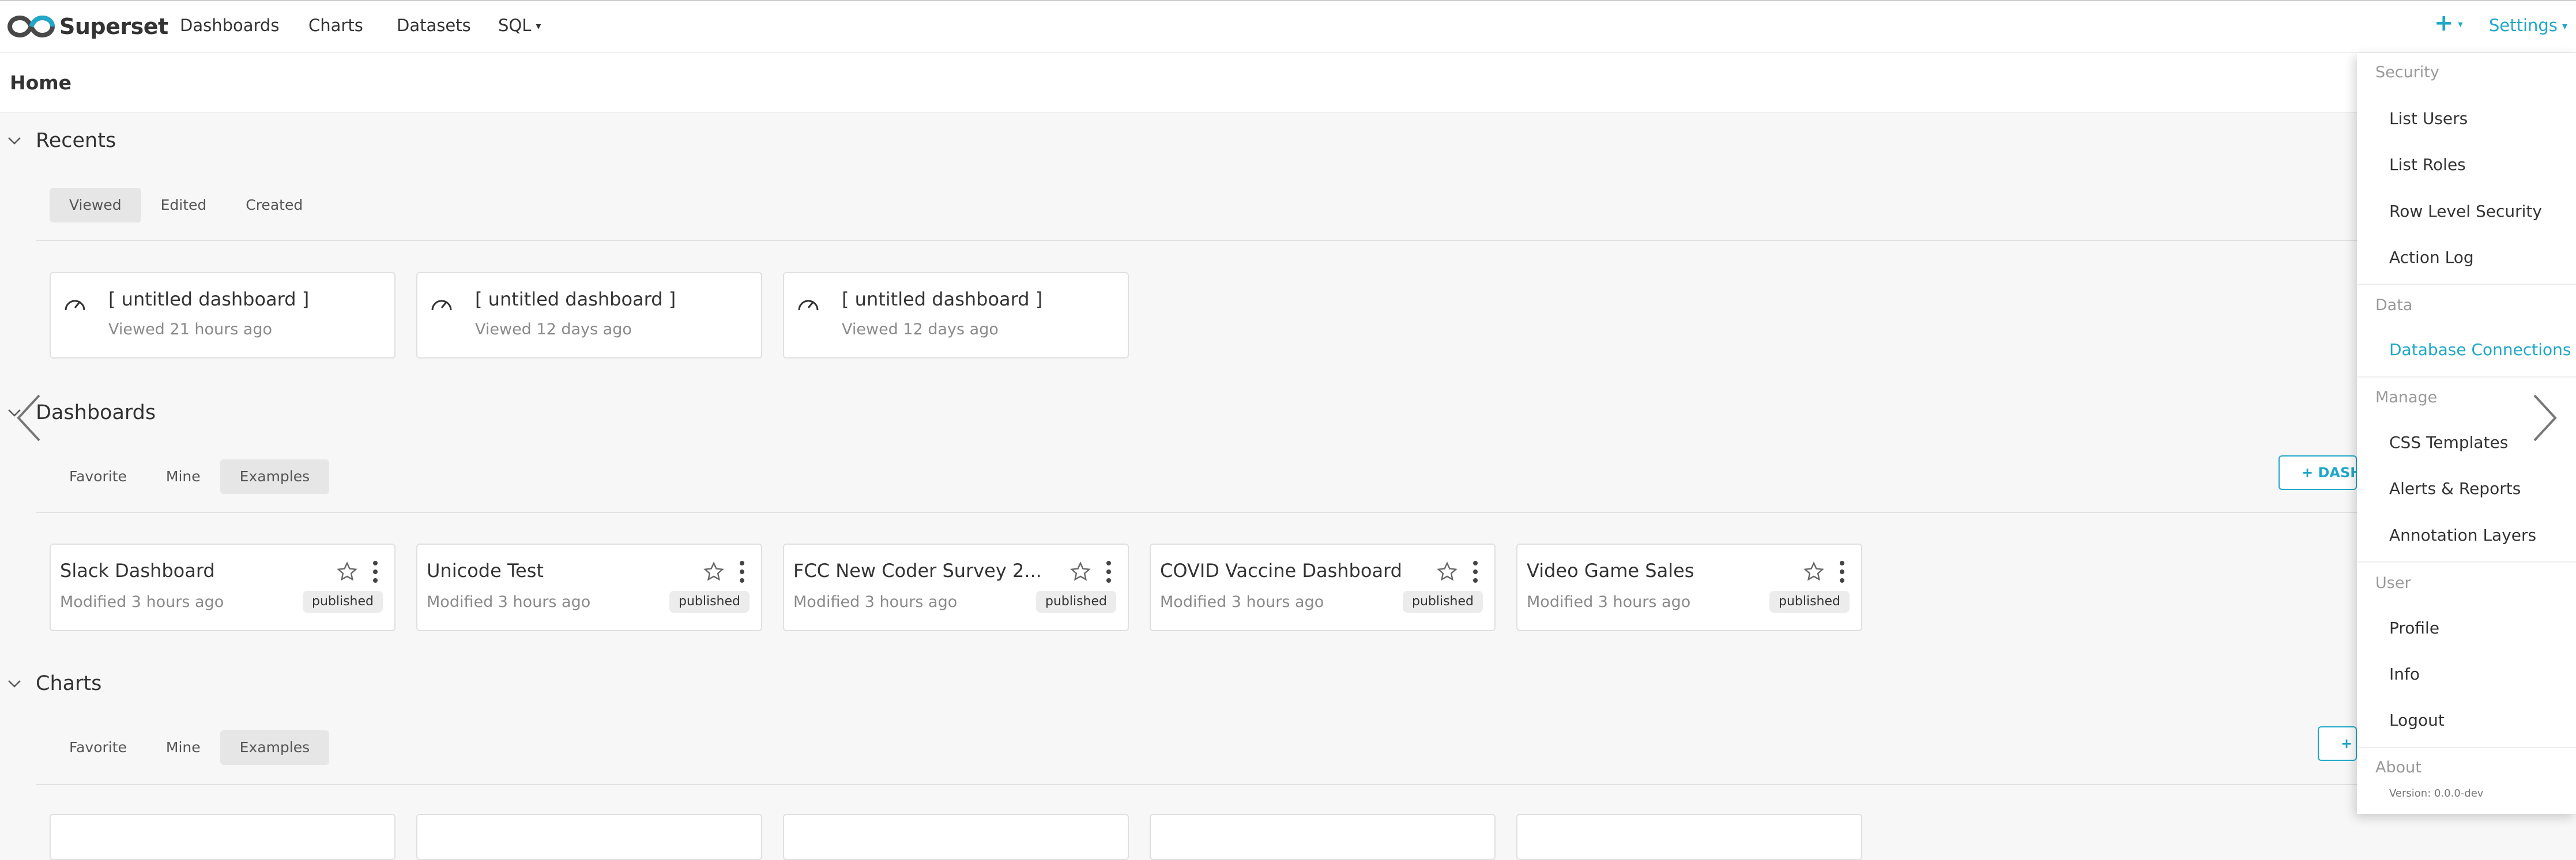 The height and width of the screenshot is (860, 2576). What do you see at coordinates (2404, 674) in the screenshot?
I see `menu-item-info: Info` at bounding box center [2404, 674].